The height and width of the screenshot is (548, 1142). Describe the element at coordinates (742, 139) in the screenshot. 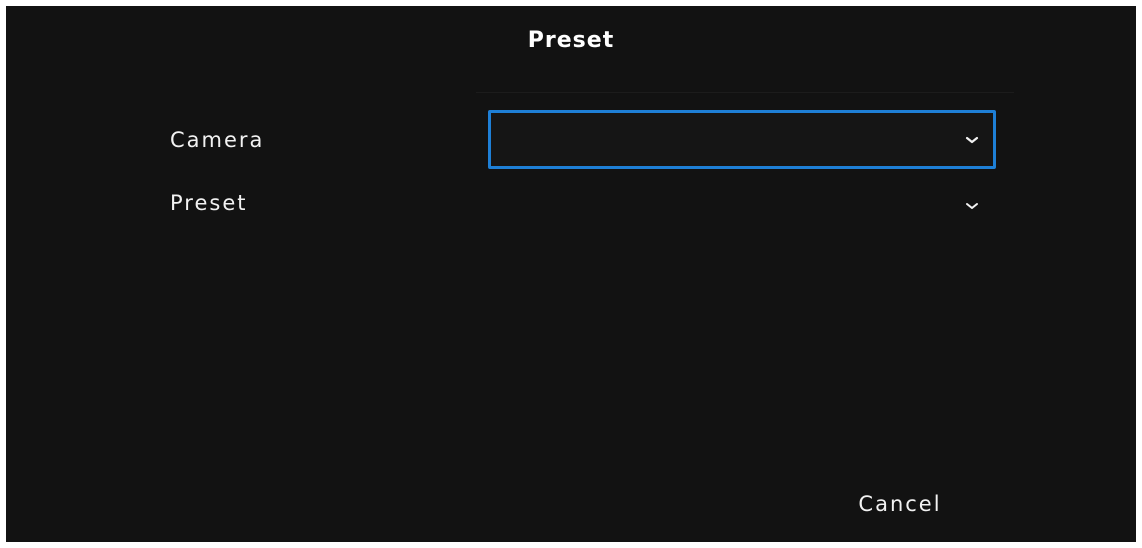

I see `camera-select` at that location.